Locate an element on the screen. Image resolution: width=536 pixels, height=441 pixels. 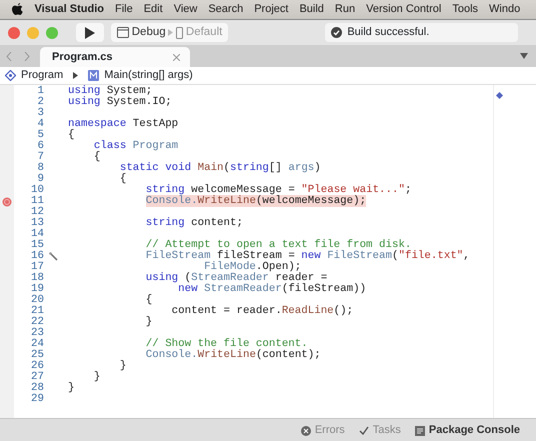
app-menu: Visual Studio is located at coordinates (69, 9).